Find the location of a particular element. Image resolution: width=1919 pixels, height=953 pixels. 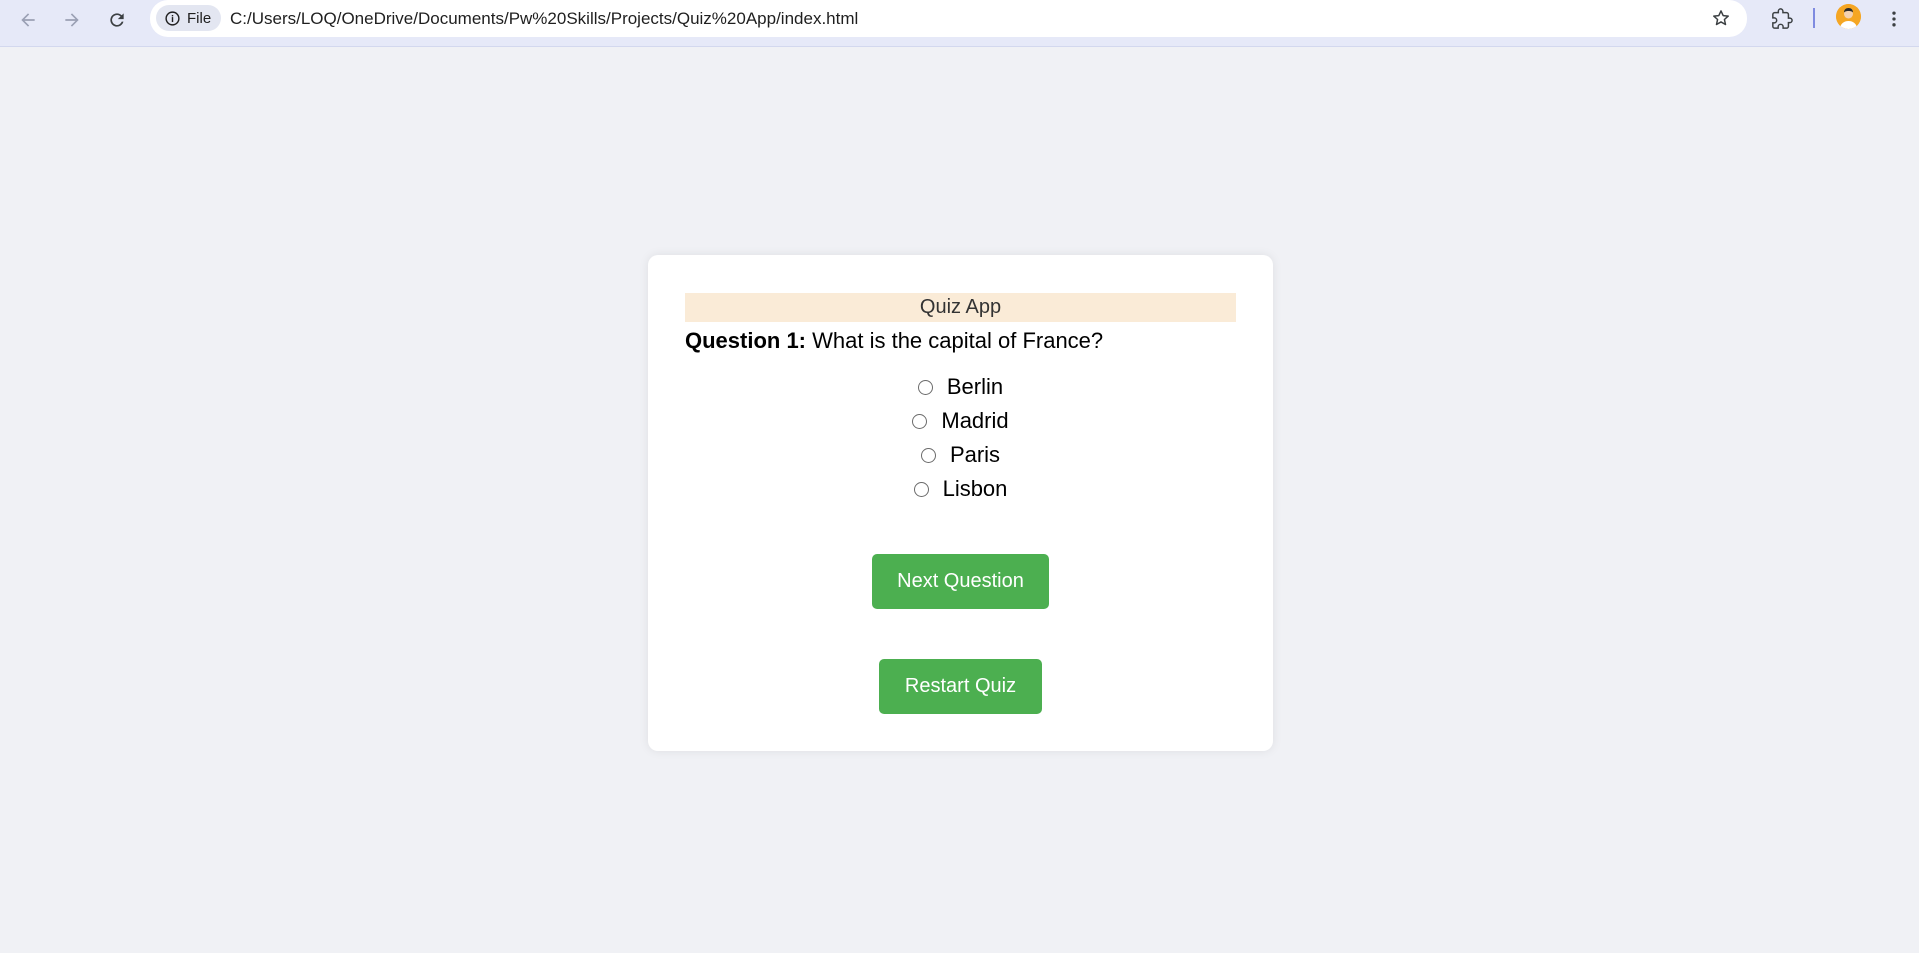

puzzle-icon is located at coordinates (1782, 18).